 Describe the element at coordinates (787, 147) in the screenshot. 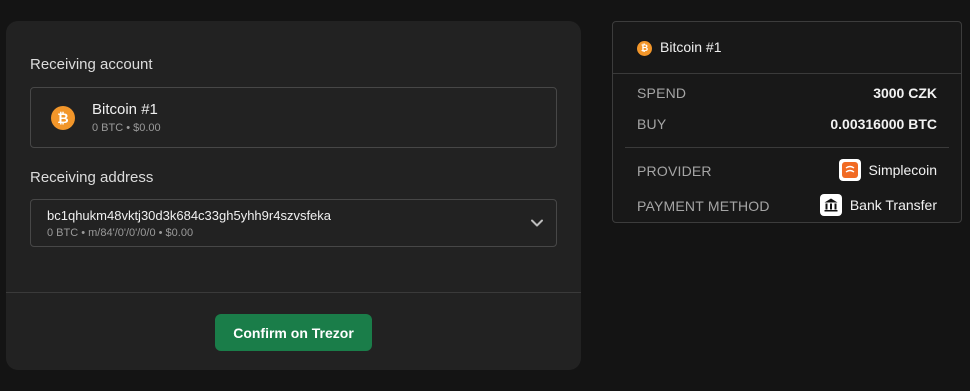

I see `summary-divider` at that location.